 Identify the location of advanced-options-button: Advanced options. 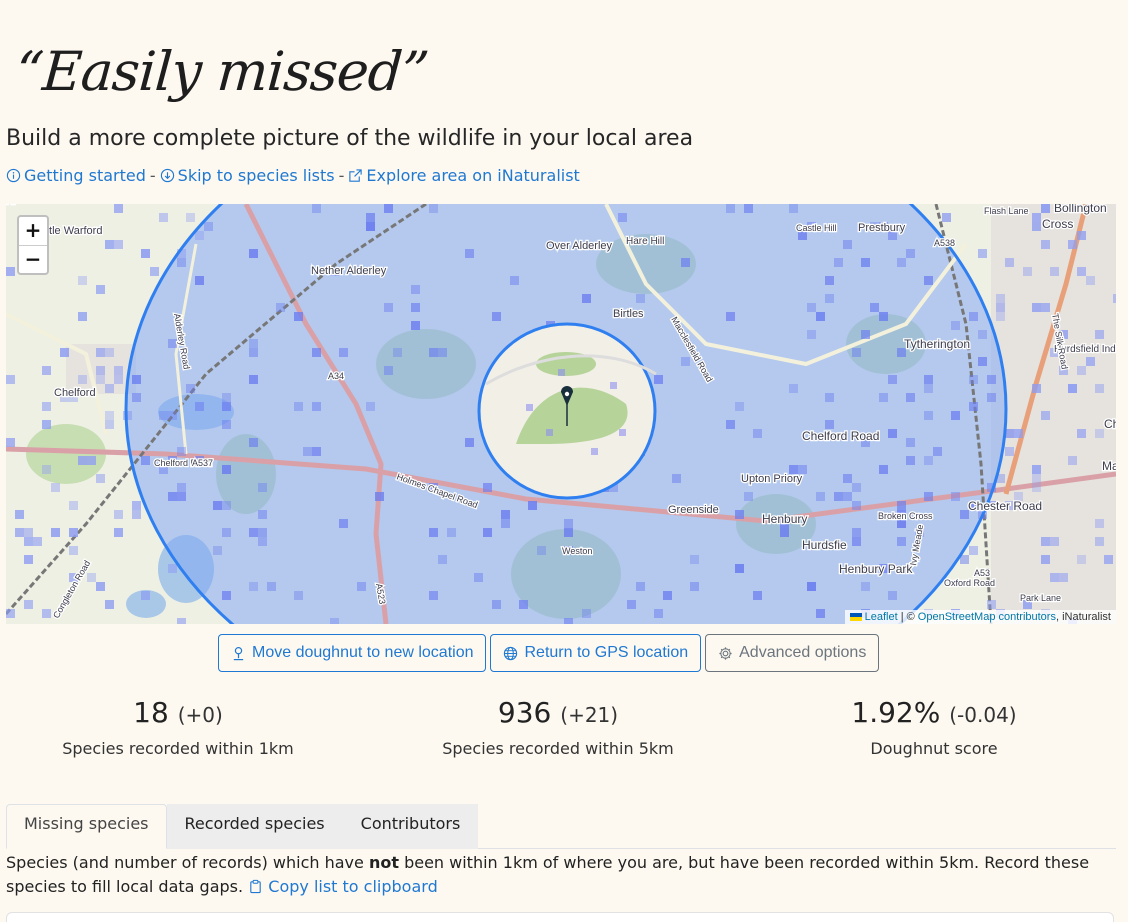
(792, 653).